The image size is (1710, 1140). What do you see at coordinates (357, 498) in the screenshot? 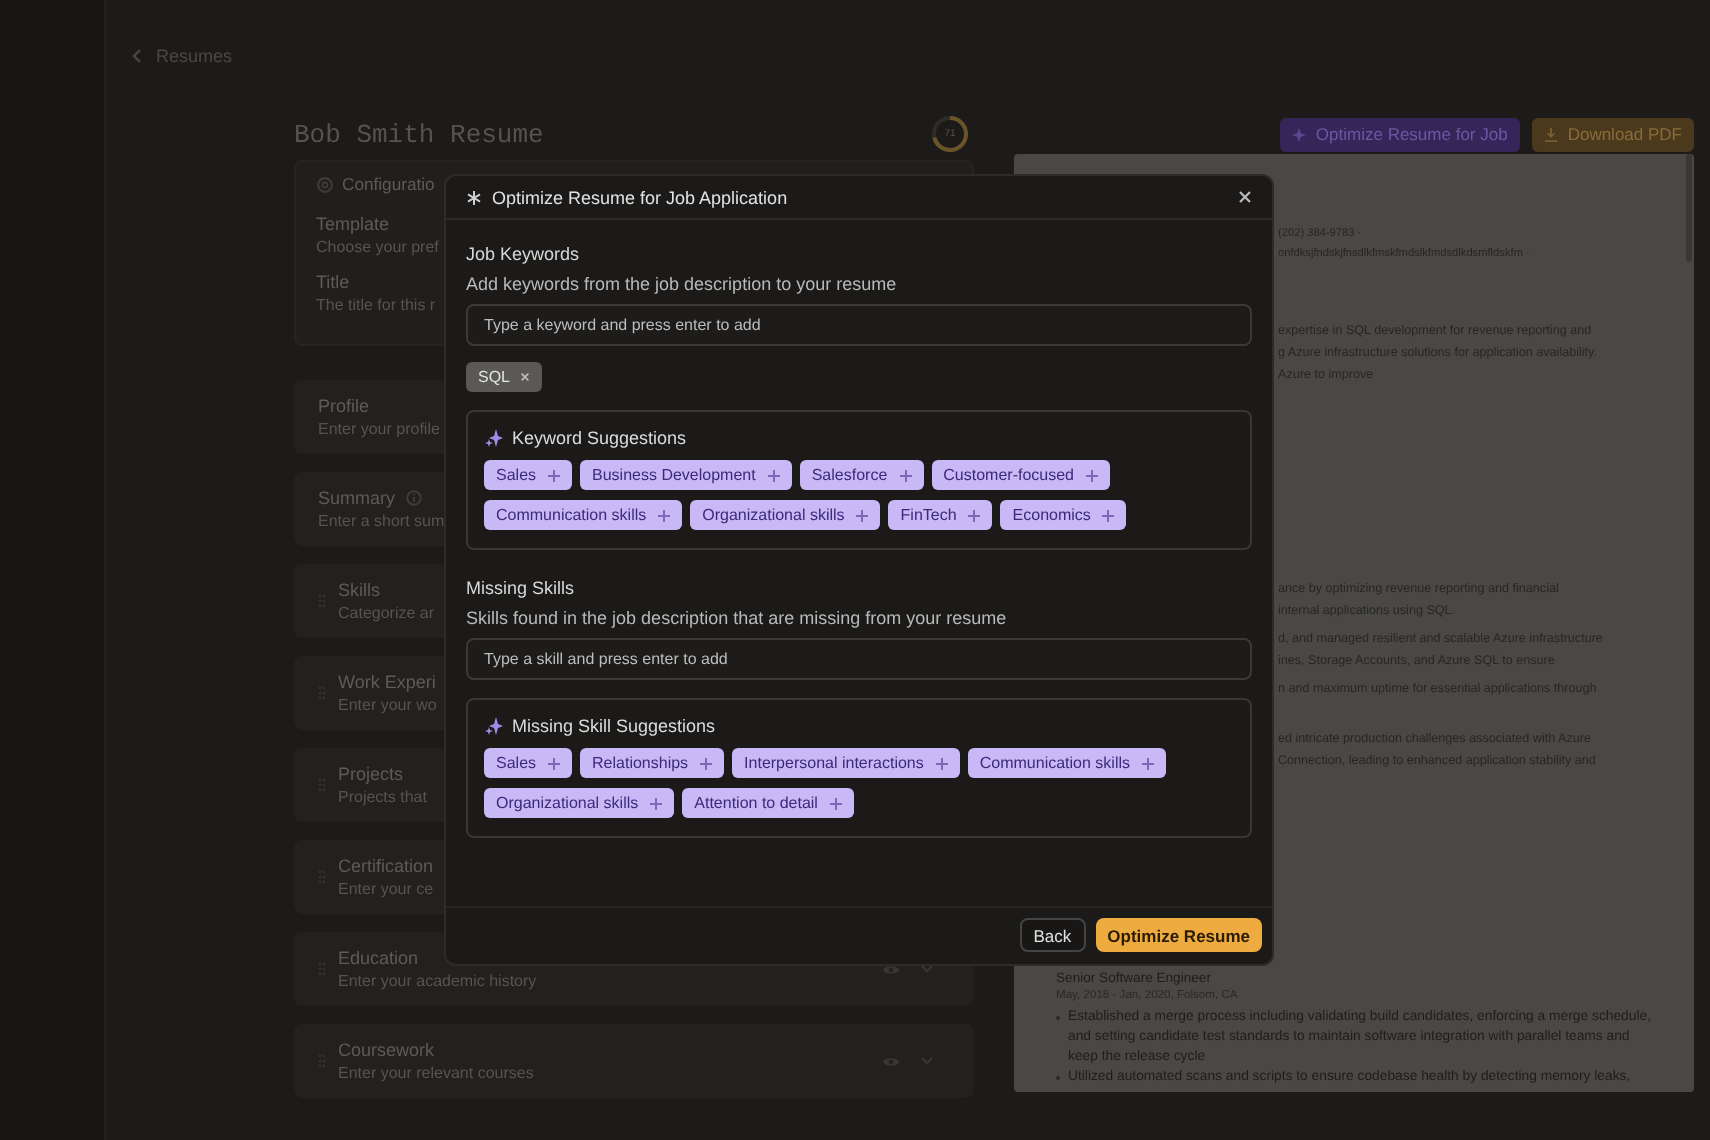
I see `section-title: Summary` at bounding box center [357, 498].